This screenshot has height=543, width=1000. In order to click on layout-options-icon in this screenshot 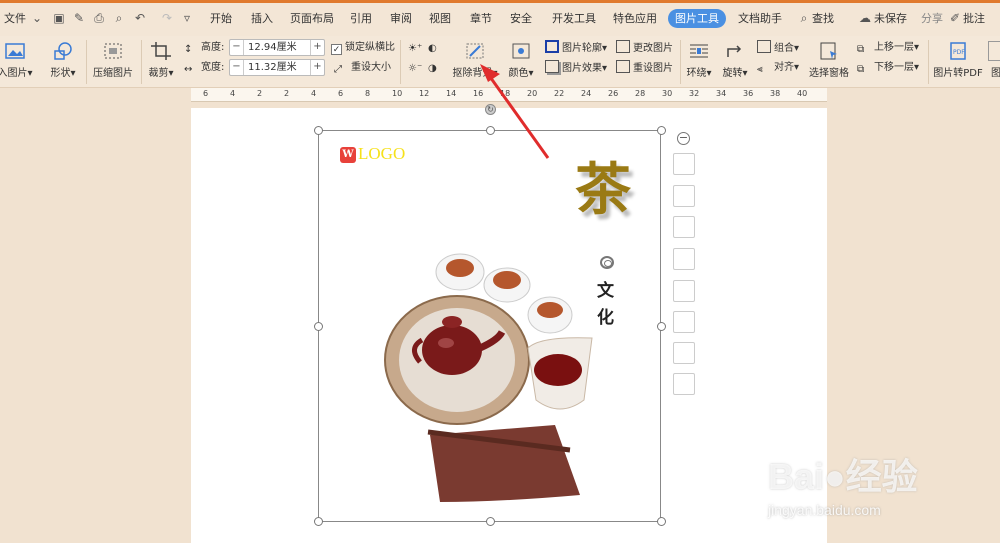, I will do `click(684, 164)`.